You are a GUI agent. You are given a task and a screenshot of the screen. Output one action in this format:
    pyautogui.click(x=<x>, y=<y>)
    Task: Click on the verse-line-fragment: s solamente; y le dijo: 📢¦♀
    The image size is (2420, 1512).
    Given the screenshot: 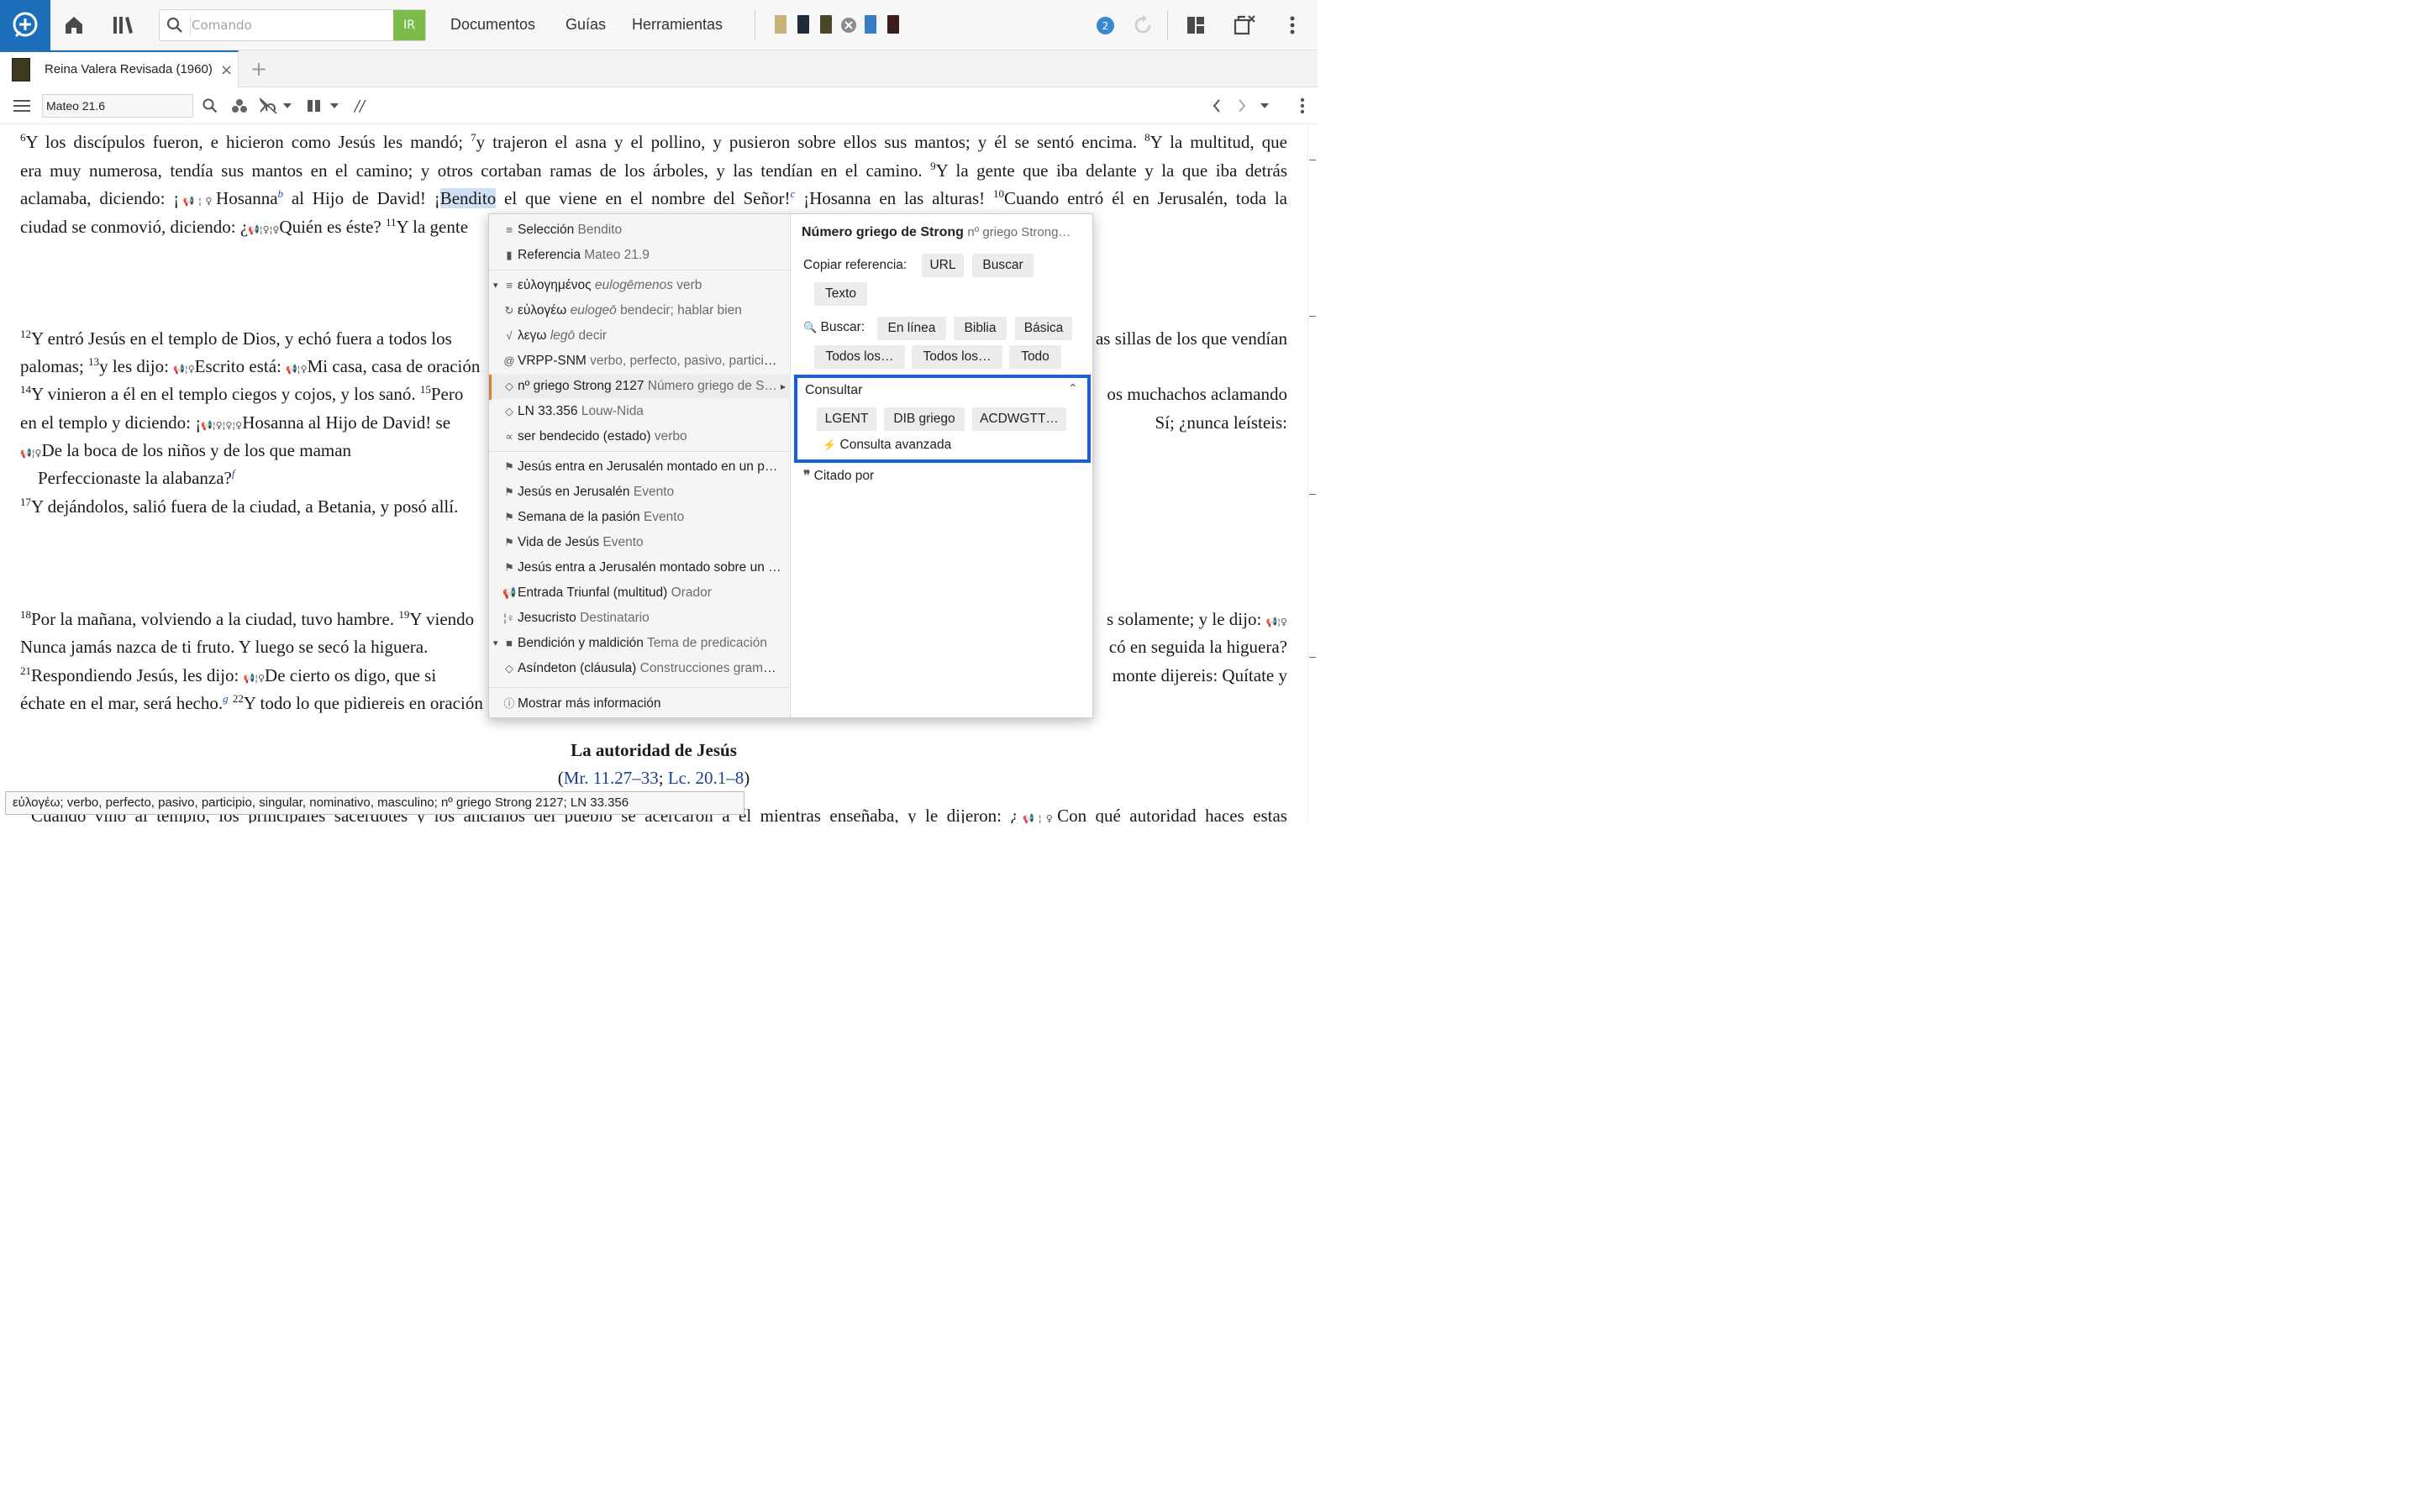 What is the action you would take?
    pyautogui.click(x=1197, y=619)
    